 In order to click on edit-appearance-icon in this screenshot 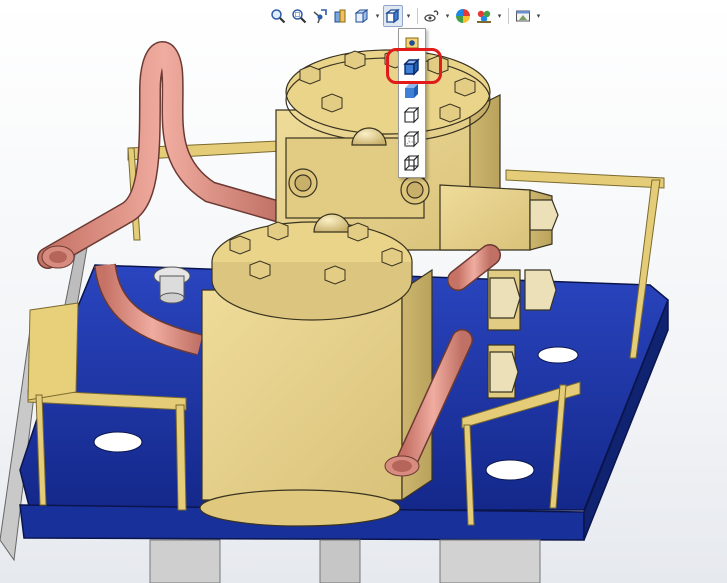, I will do `click(463, 16)`.